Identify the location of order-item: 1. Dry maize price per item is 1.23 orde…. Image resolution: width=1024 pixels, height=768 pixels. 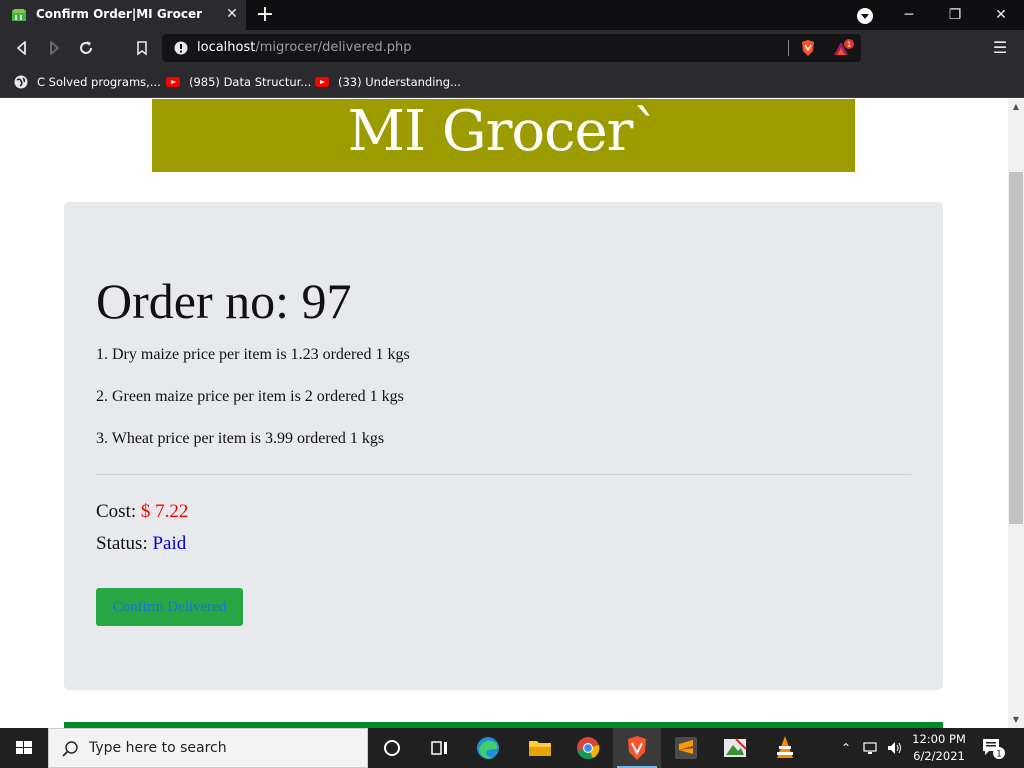
(253, 354).